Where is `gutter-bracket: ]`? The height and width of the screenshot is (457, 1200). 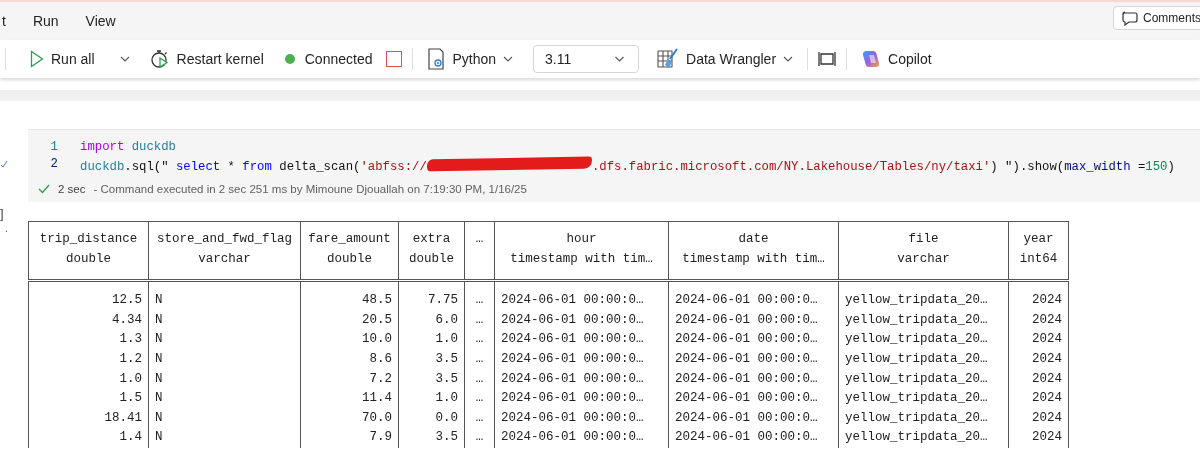
gutter-bracket: ] is located at coordinates (2, 213).